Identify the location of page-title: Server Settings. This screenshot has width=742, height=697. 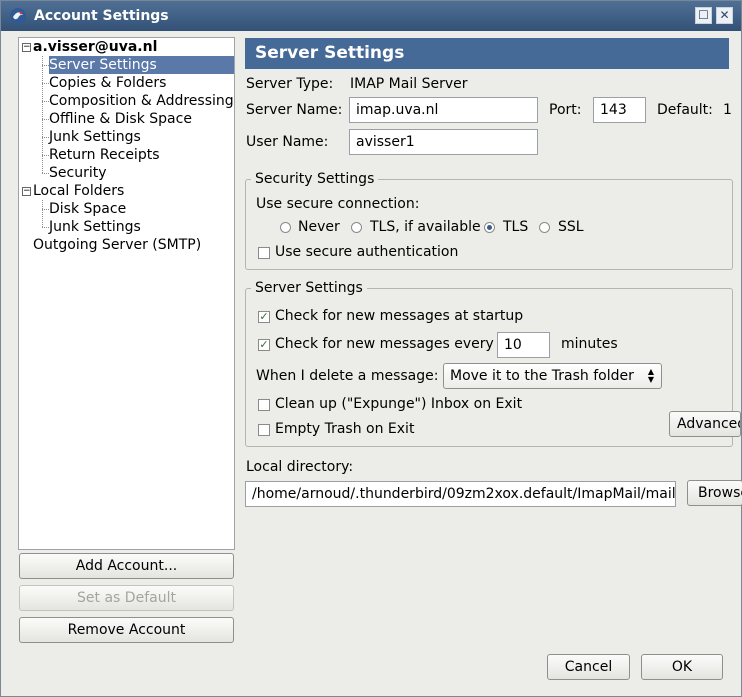
(330, 53).